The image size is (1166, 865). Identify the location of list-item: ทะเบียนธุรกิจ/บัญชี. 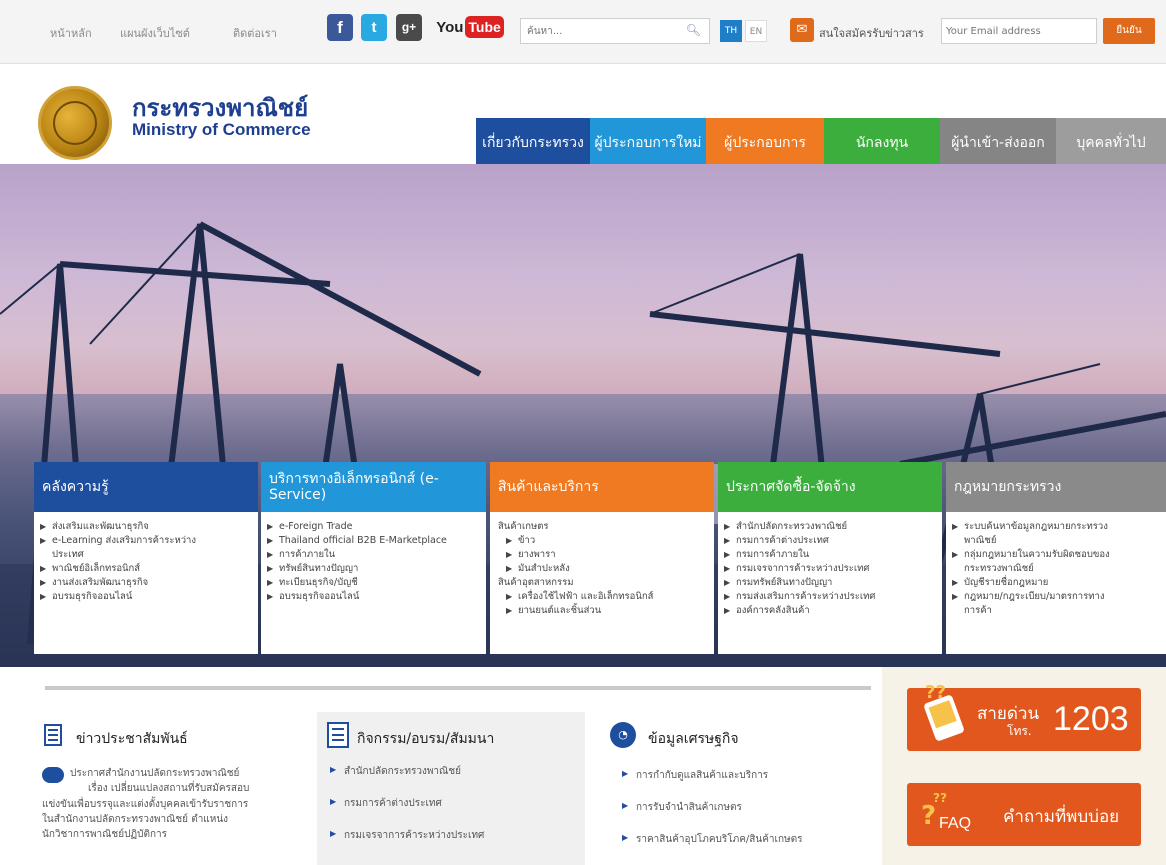
(373, 583).